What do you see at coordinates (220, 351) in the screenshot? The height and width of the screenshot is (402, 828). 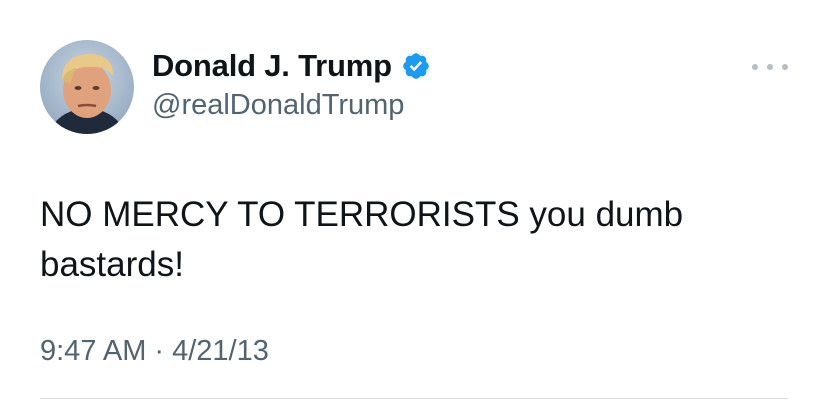 I see `tweet-date: 4/21/13` at bounding box center [220, 351].